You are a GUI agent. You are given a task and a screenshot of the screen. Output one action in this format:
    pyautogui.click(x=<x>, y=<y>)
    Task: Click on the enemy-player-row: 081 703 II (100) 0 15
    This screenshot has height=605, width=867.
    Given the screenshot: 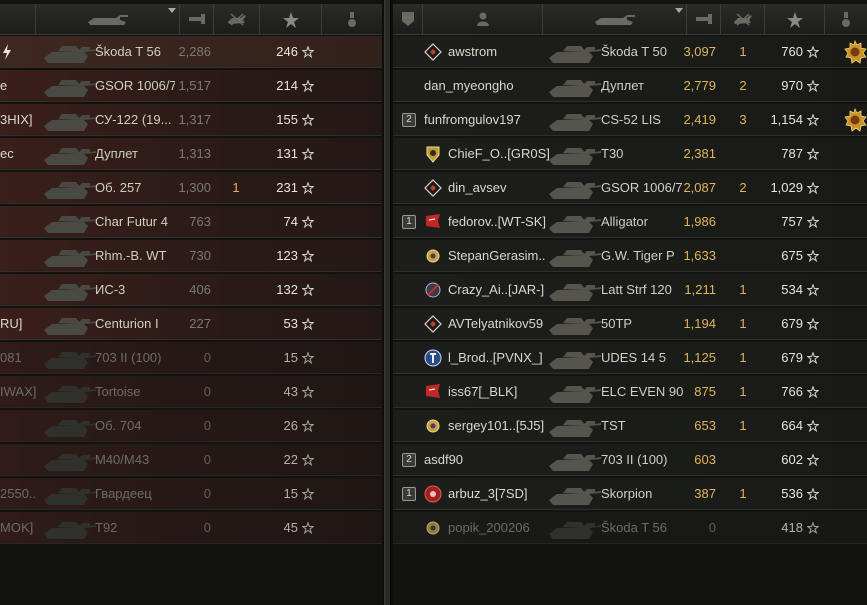 What is the action you would take?
    pyautogui.click(x=191, y=358)
    